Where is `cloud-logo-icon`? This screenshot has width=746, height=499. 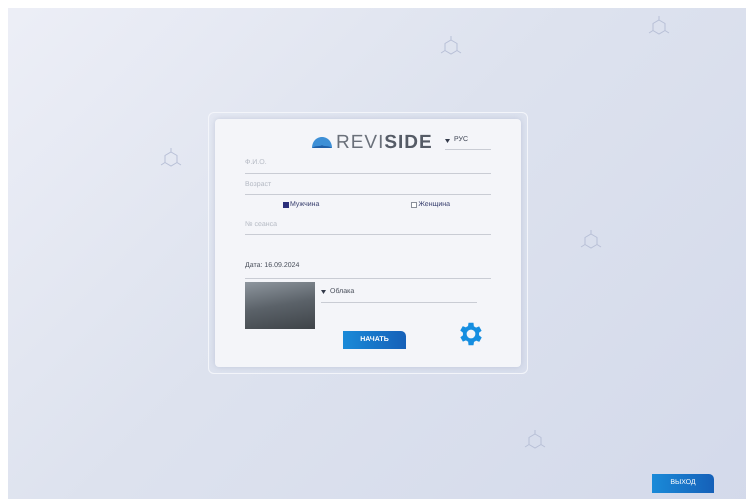
cloud-logo-icon is located at coordinates (322, 142).